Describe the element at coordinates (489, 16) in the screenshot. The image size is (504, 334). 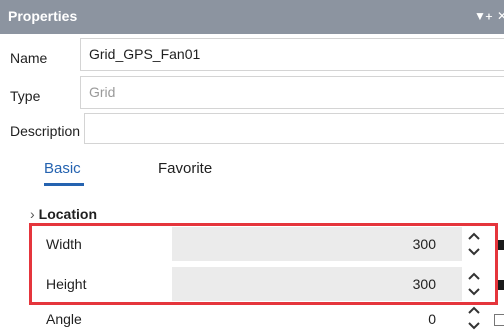
I see `pin-icon: ᚐ` at that location.